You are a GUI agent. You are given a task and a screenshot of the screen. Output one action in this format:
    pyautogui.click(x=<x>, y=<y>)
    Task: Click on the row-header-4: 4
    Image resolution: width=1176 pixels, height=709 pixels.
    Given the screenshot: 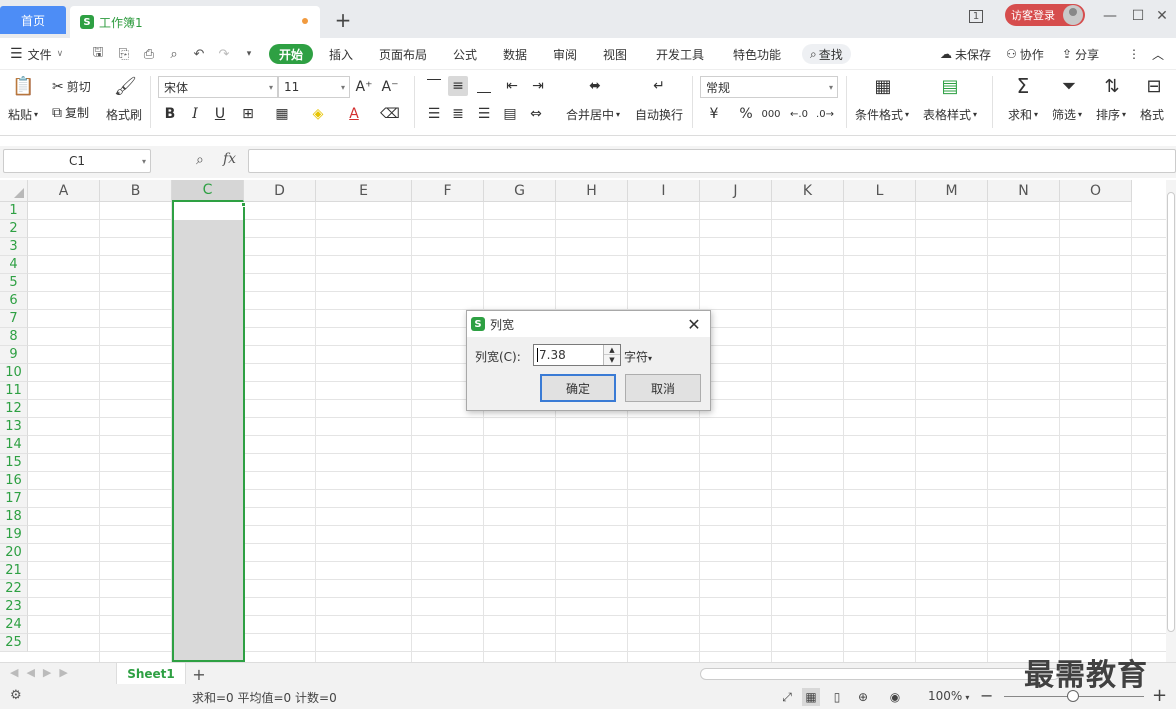 What is the action you would take?
    pyautogui.click(x=14, y=265)
    